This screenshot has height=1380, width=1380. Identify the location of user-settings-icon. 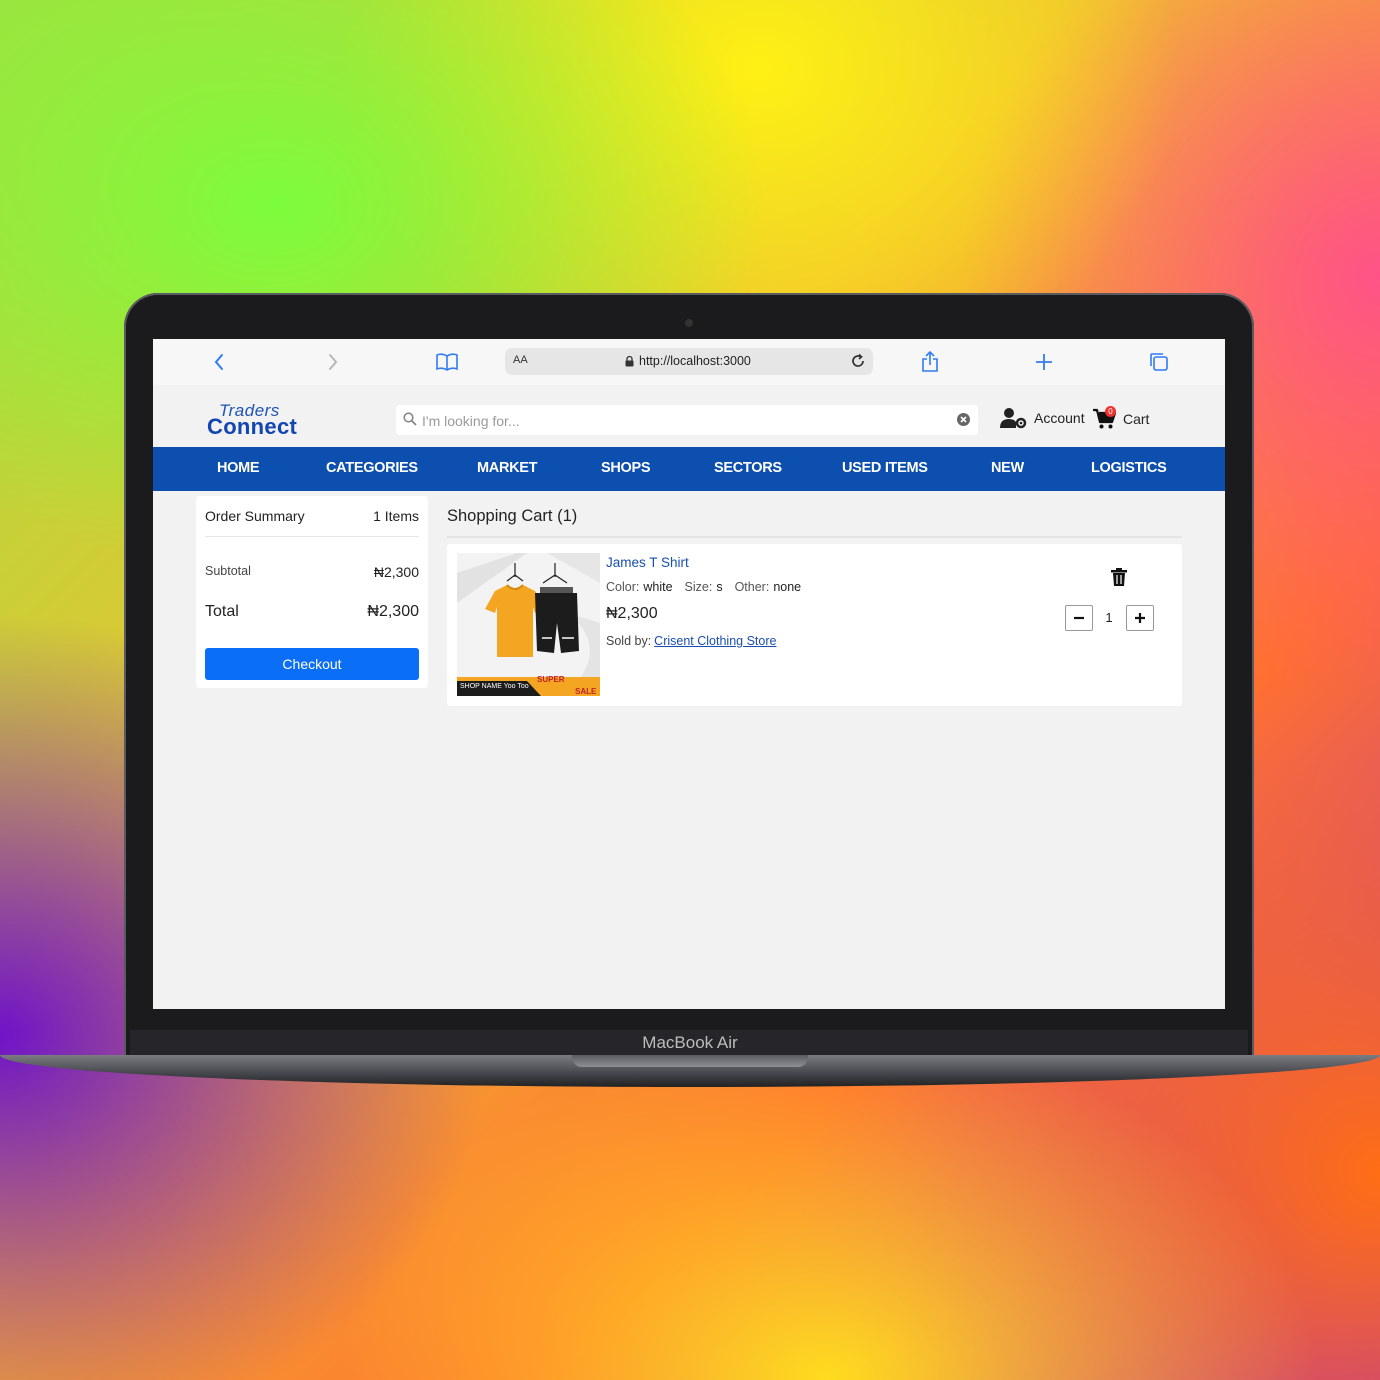
(1013, 418).